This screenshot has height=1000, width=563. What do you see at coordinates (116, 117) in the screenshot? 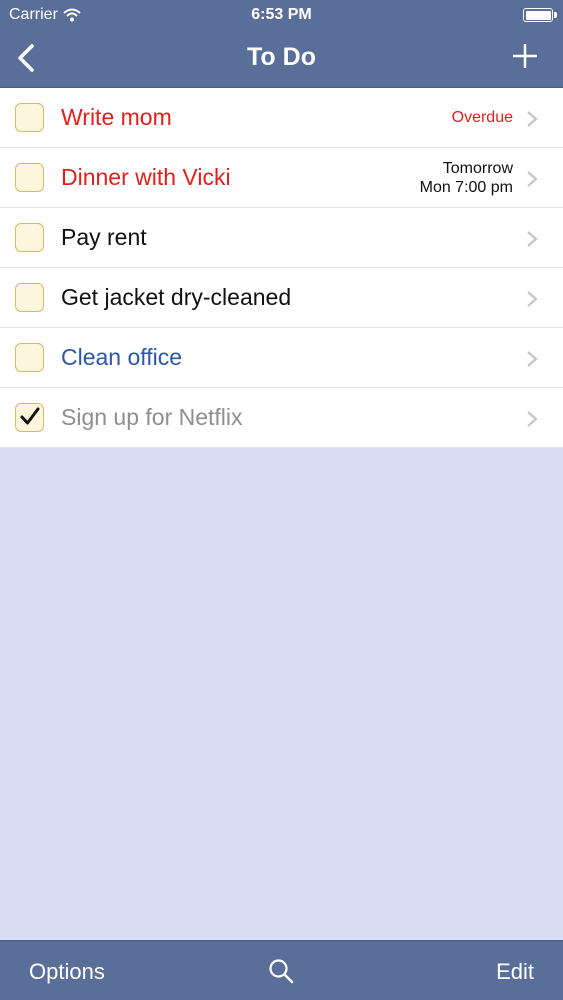
I see `task-title: Write mom` at bounding box center [116, 117].